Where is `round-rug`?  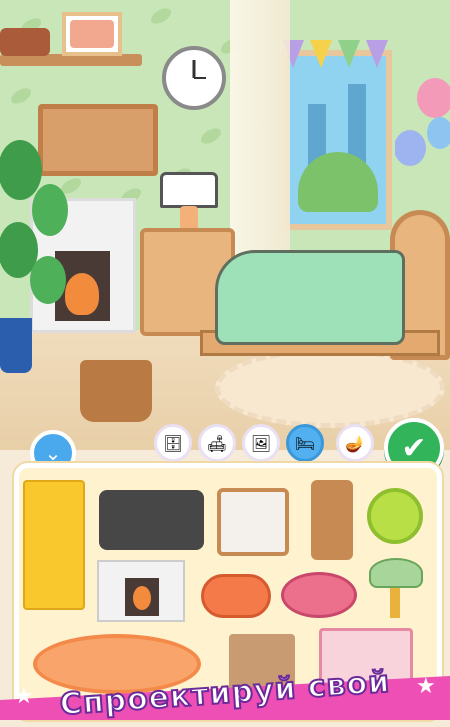 round-rug is located at coordinates (330, 388).